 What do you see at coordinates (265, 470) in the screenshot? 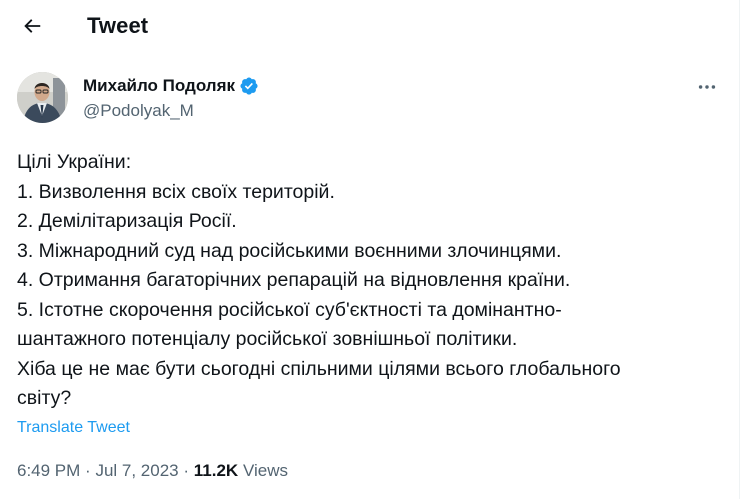
I see `views-label: Views` at bounding box center [265, 470].